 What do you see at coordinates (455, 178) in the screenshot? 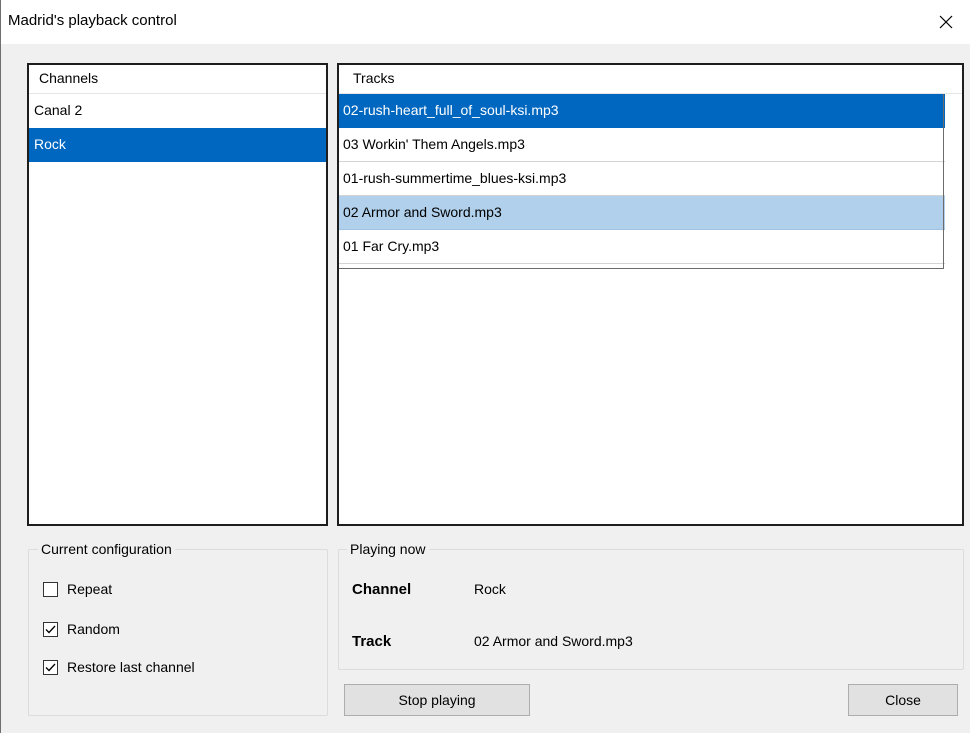
I see `track-item-label: 01-rush-summertime_blues-ksi.mp3` at bounding box center [455, 178].